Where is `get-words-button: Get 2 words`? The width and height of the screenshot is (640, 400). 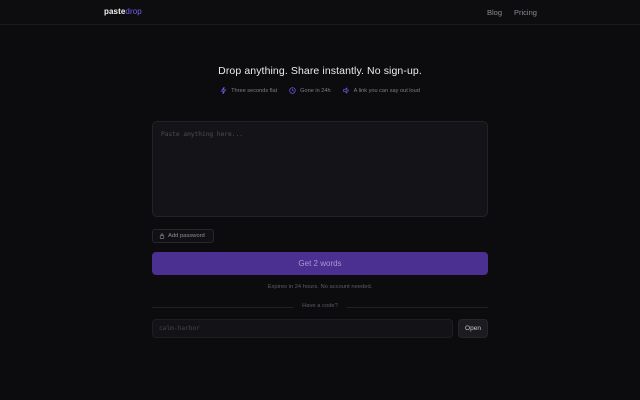 get-words-button: Get 2 words is located at coordinates (320, 263).